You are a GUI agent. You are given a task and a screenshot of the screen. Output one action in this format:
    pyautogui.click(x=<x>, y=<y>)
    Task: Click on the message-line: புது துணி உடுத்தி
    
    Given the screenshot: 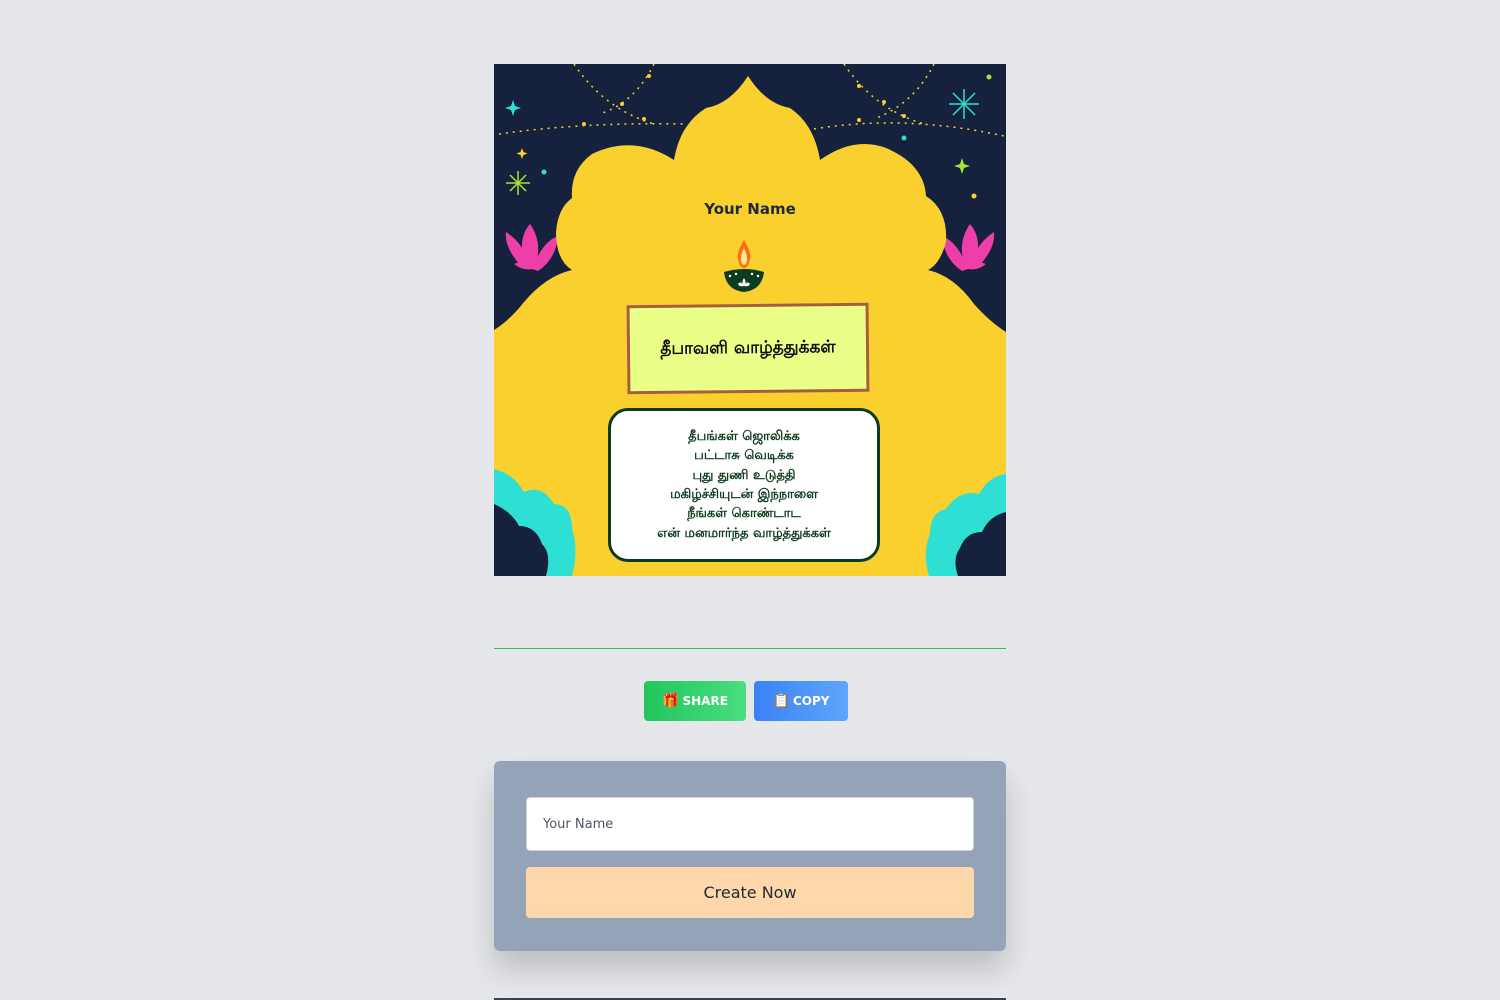 What is the action you would take?
    pyautogui.click(x=744, y=475)
    